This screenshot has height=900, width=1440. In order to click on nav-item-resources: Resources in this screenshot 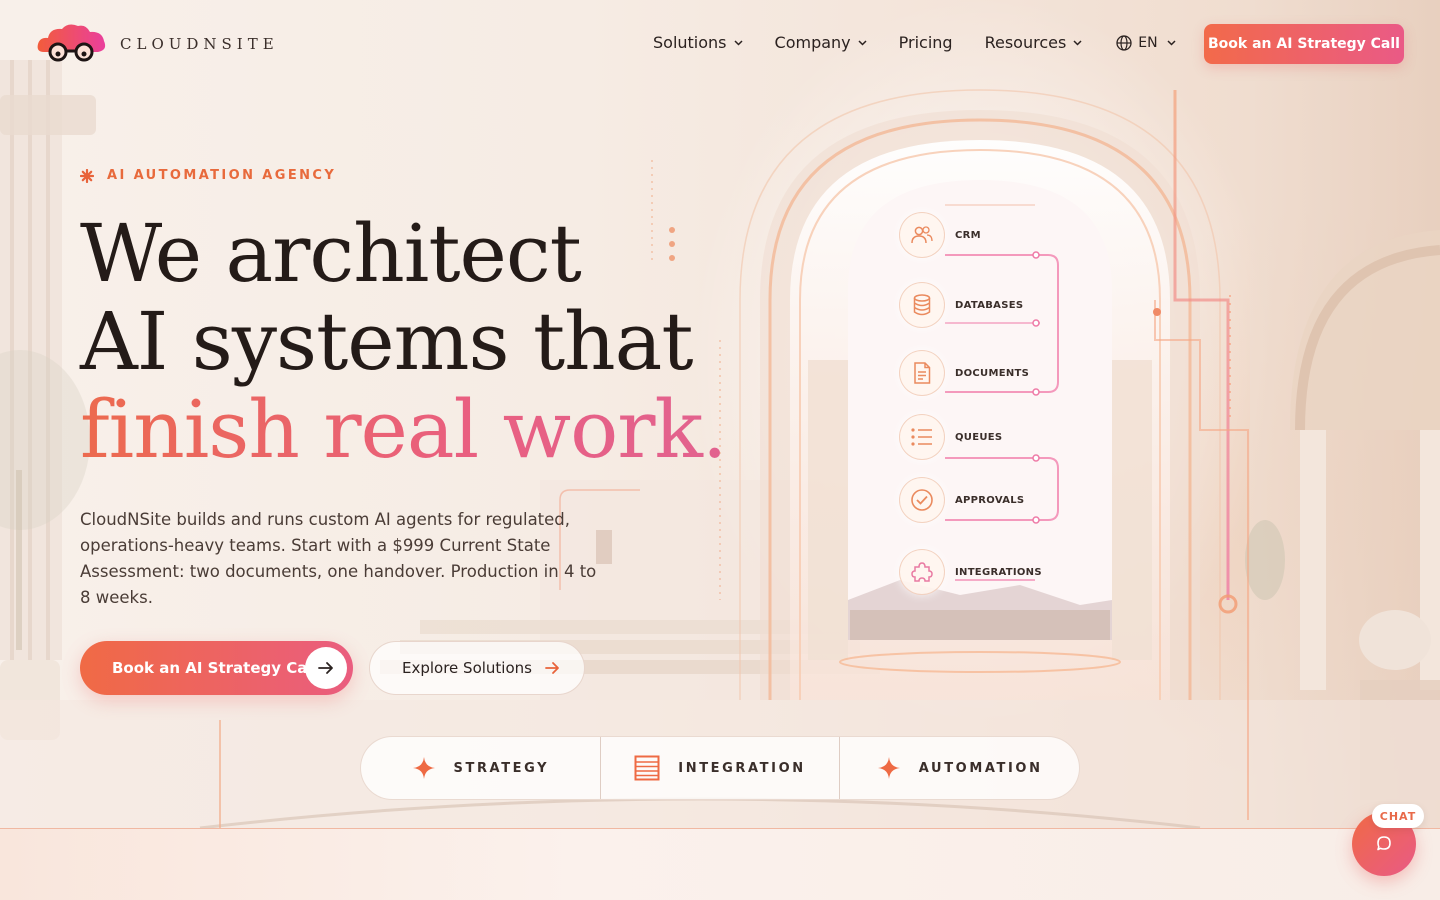, I will do `click(1034, 42)`.